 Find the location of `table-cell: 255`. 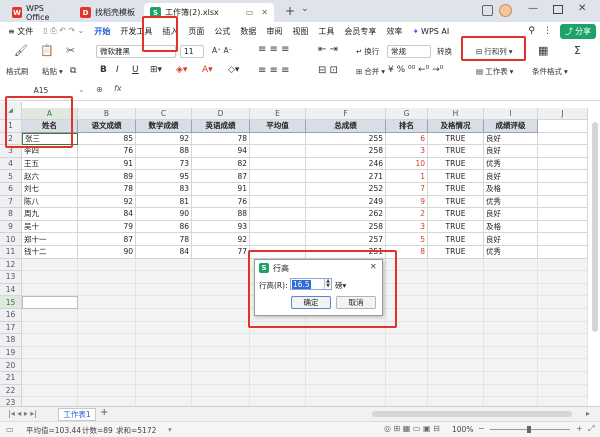

table-cell: 255 is located at coordinates (346, 139).